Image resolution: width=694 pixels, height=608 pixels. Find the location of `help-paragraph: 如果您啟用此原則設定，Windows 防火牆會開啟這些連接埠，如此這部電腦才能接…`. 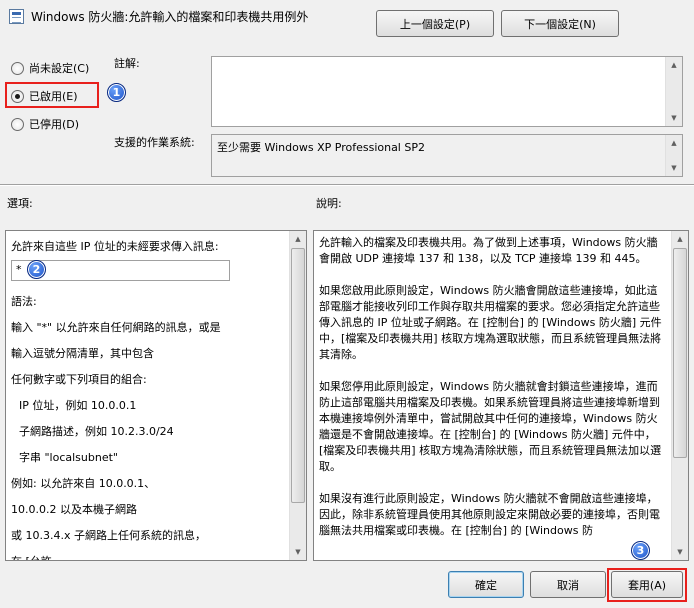

help-paragraph: 如果您啟用此原則設定，Windows 防火牆會開啟這些連接埠，如此這部電腦才能接… is located at coordinates (490, 322).